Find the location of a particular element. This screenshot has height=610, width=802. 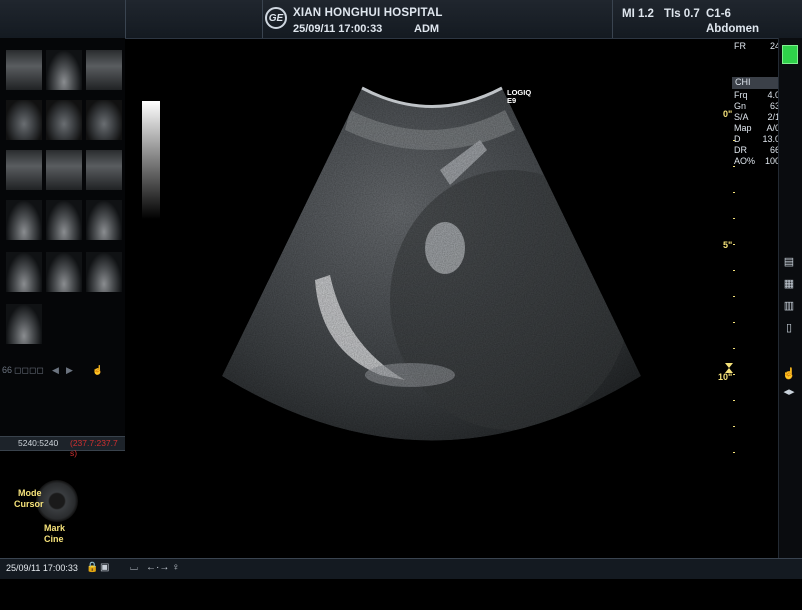

film-icon: ▤ is located at coordinates (789, 262).